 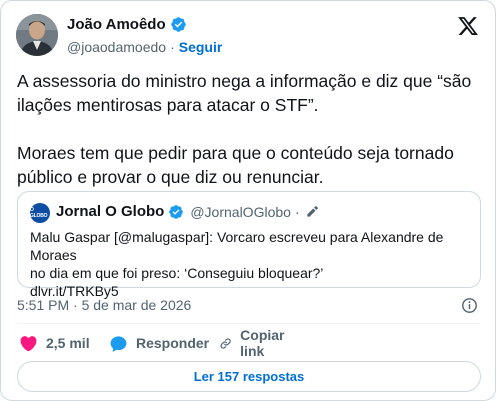 I want to click on link-icon, so click(x=225, y=343).